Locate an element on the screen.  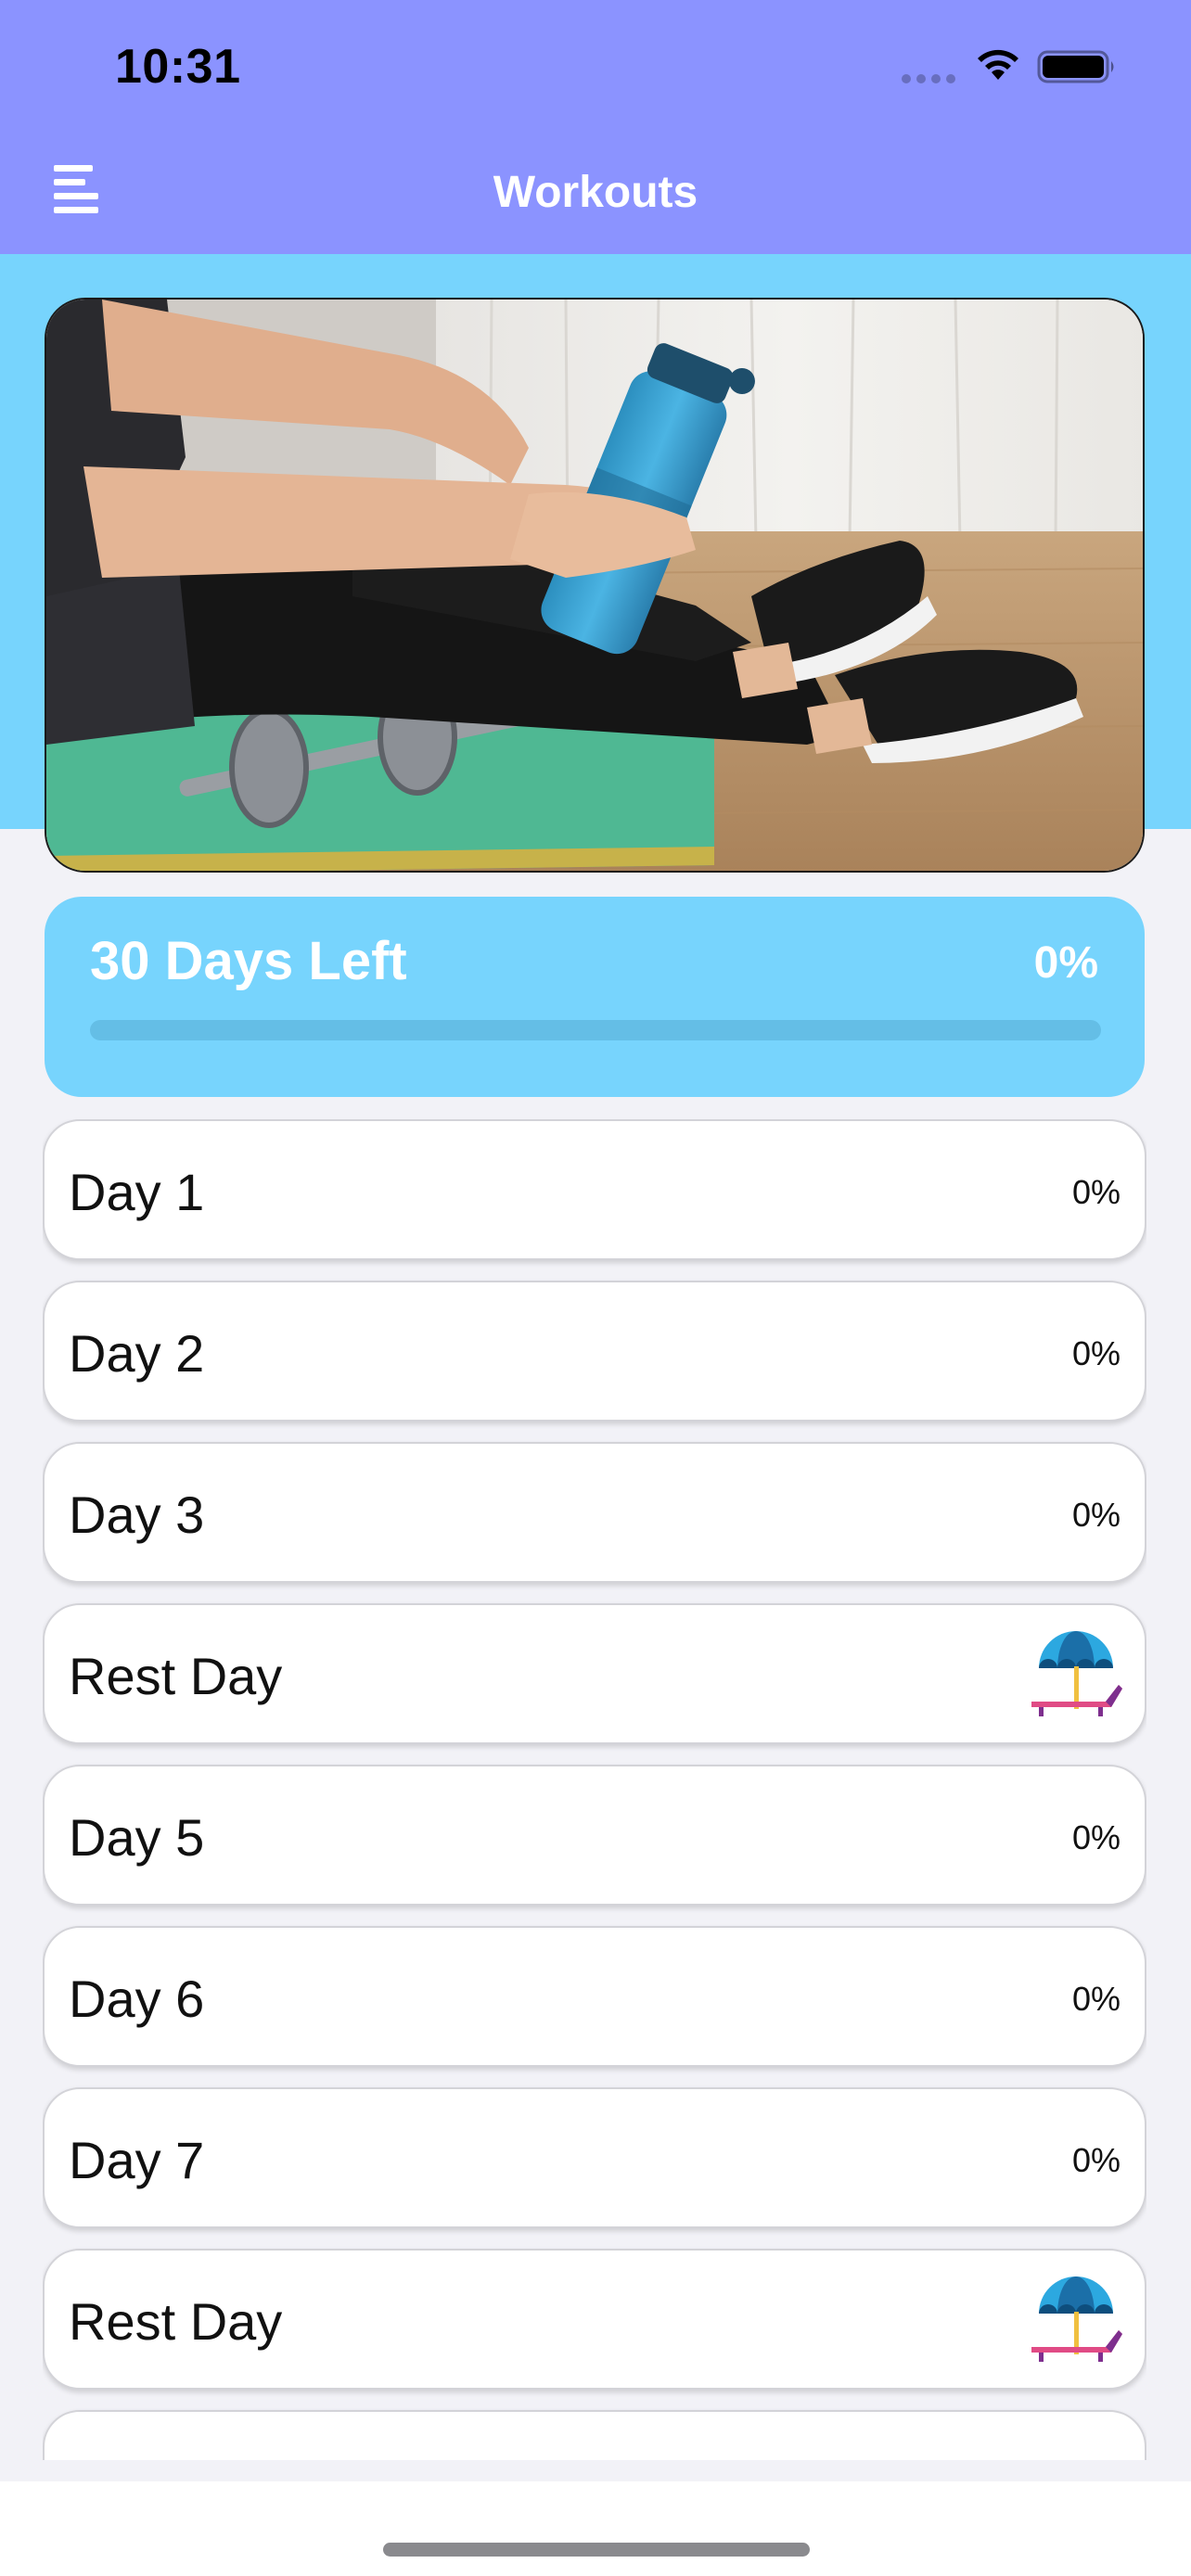
day-label: Day 2 is located at coordinates (137, 1353).